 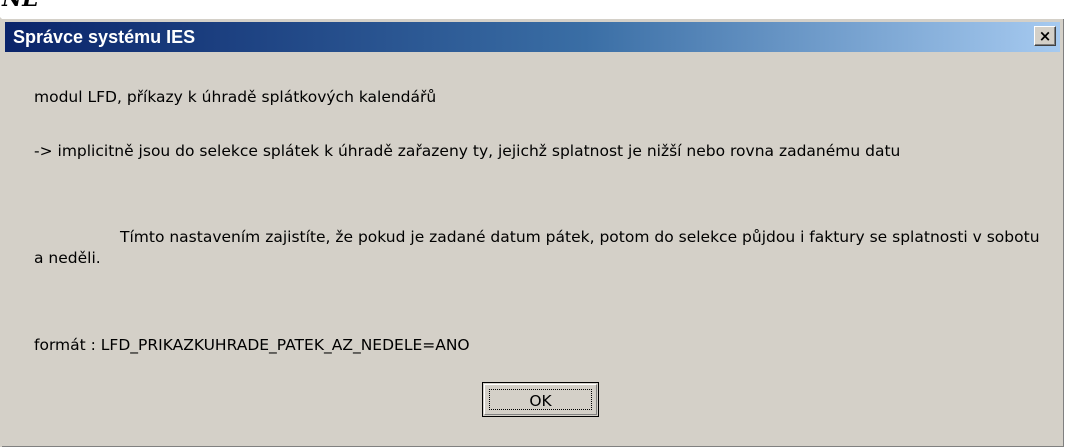 I want to click on ok-button: OK, so click(x=540, y=399).